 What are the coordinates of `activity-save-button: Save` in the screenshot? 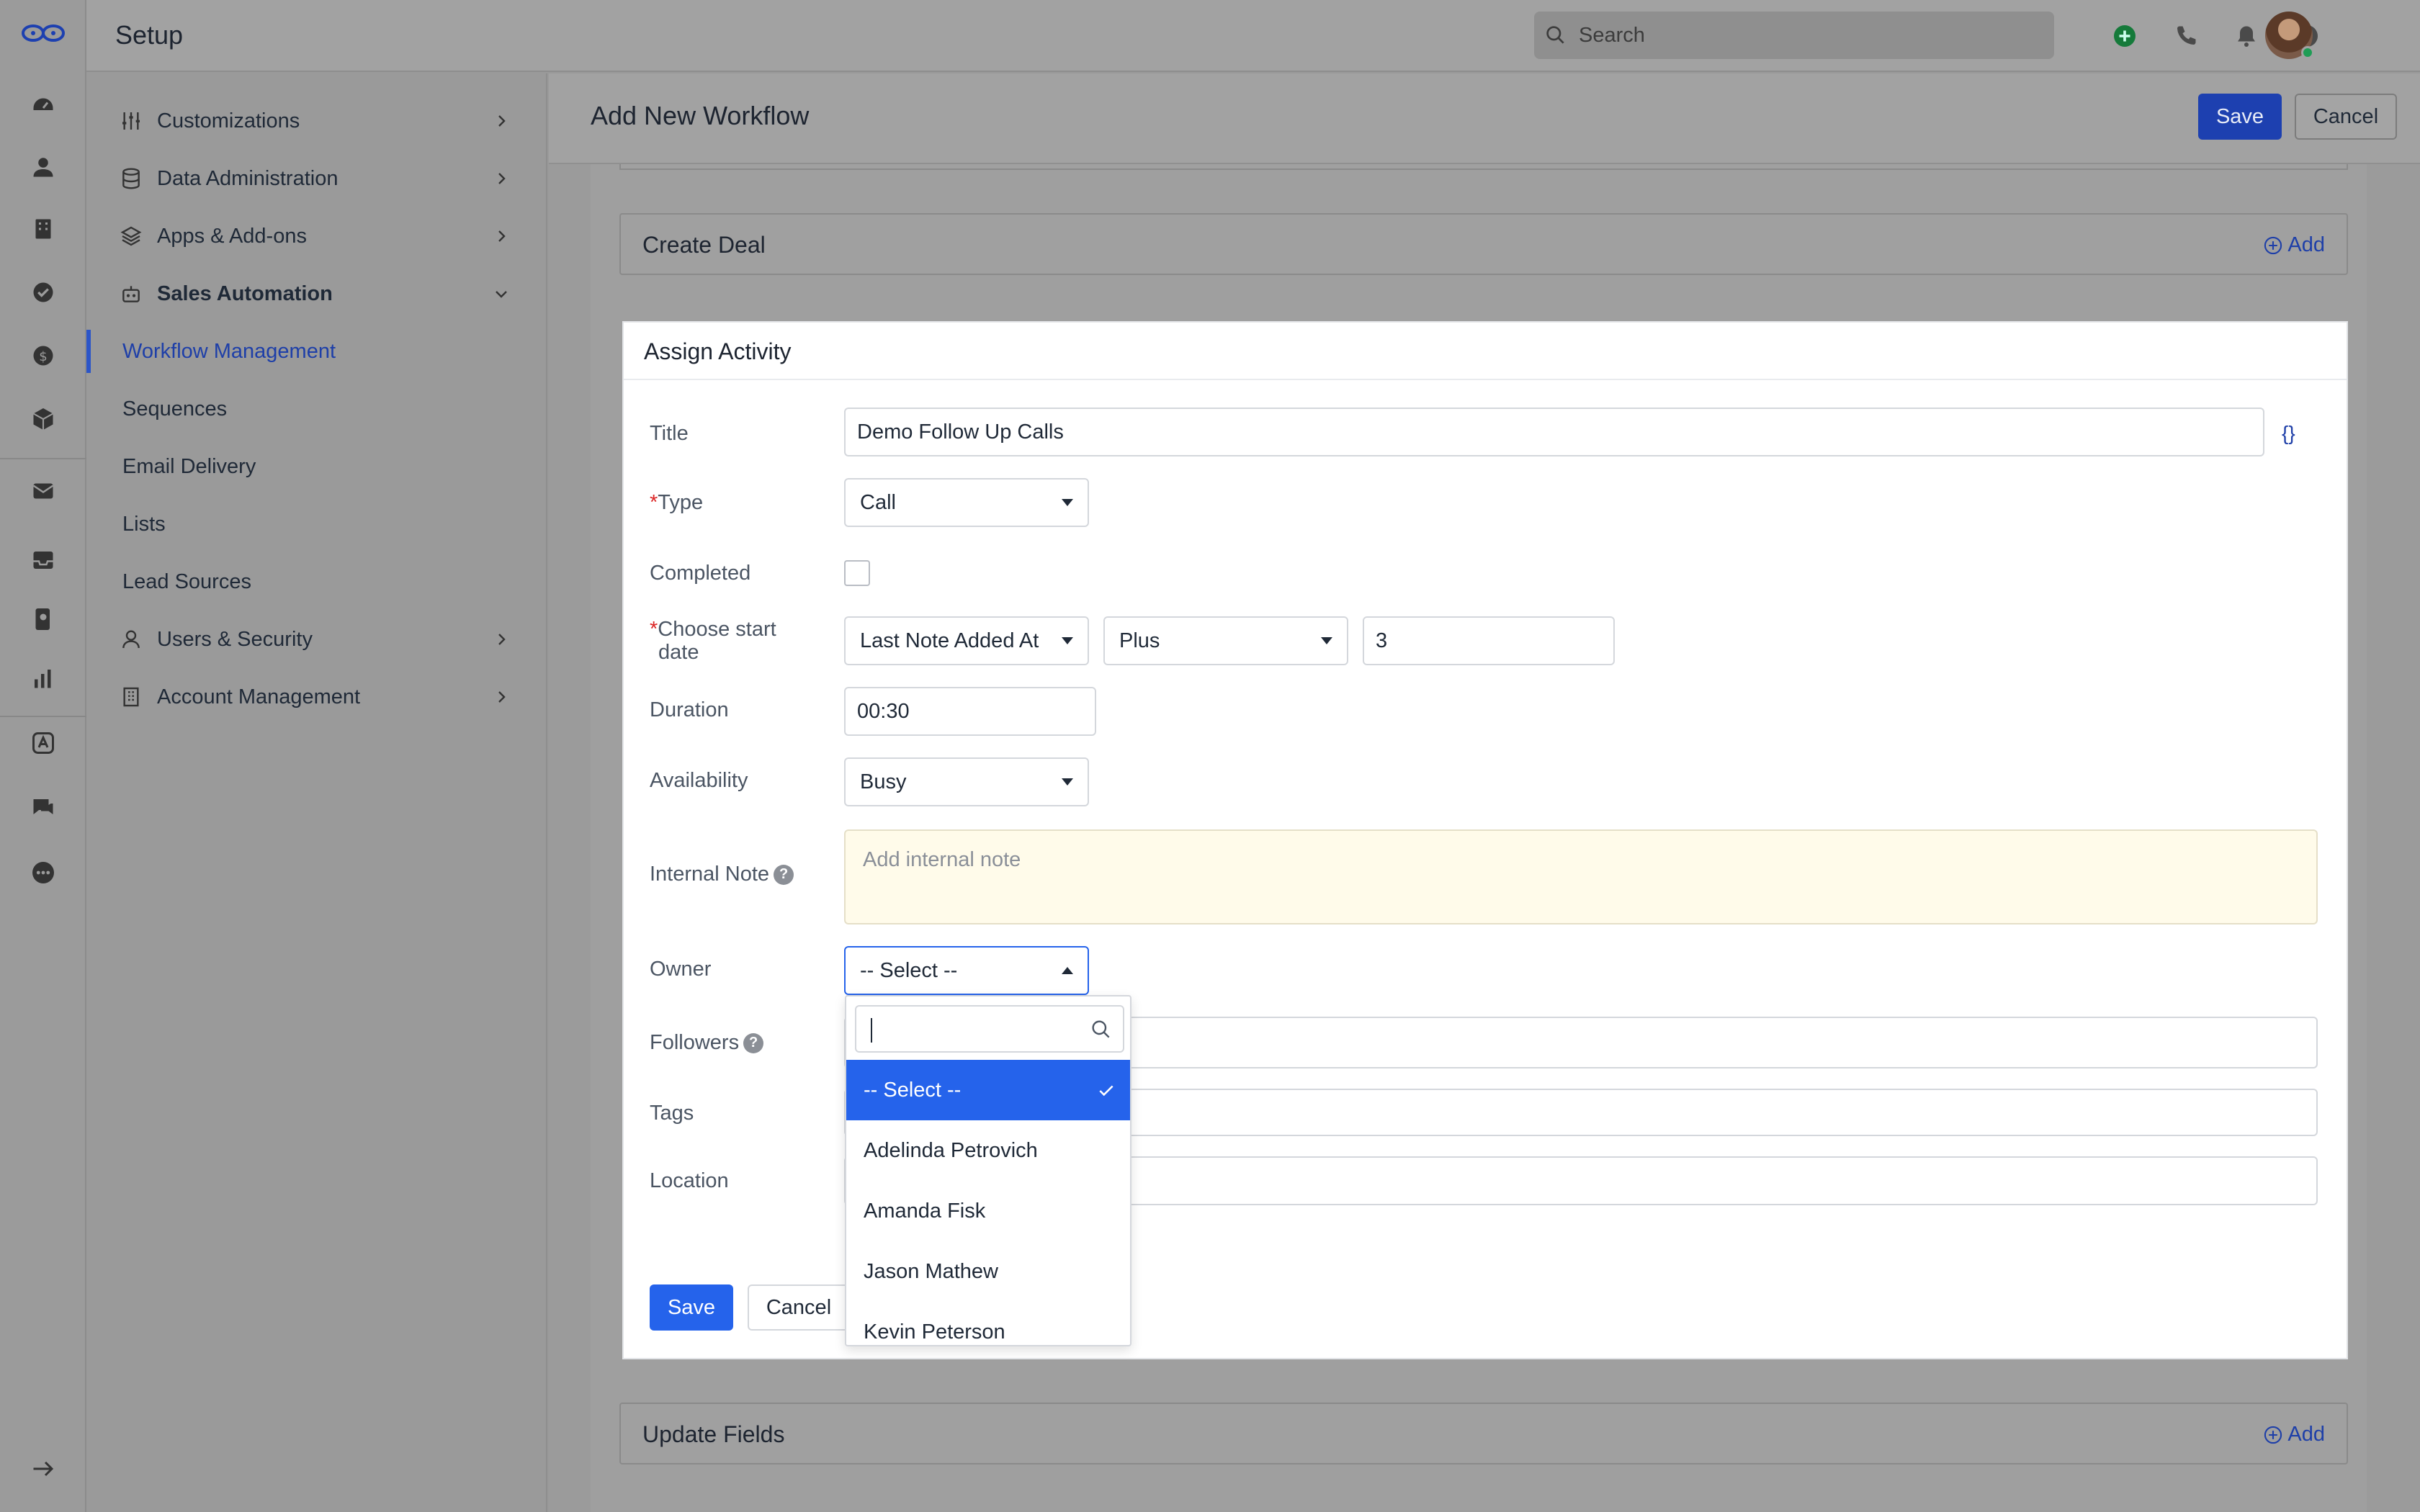 It's located at (691, 1307).